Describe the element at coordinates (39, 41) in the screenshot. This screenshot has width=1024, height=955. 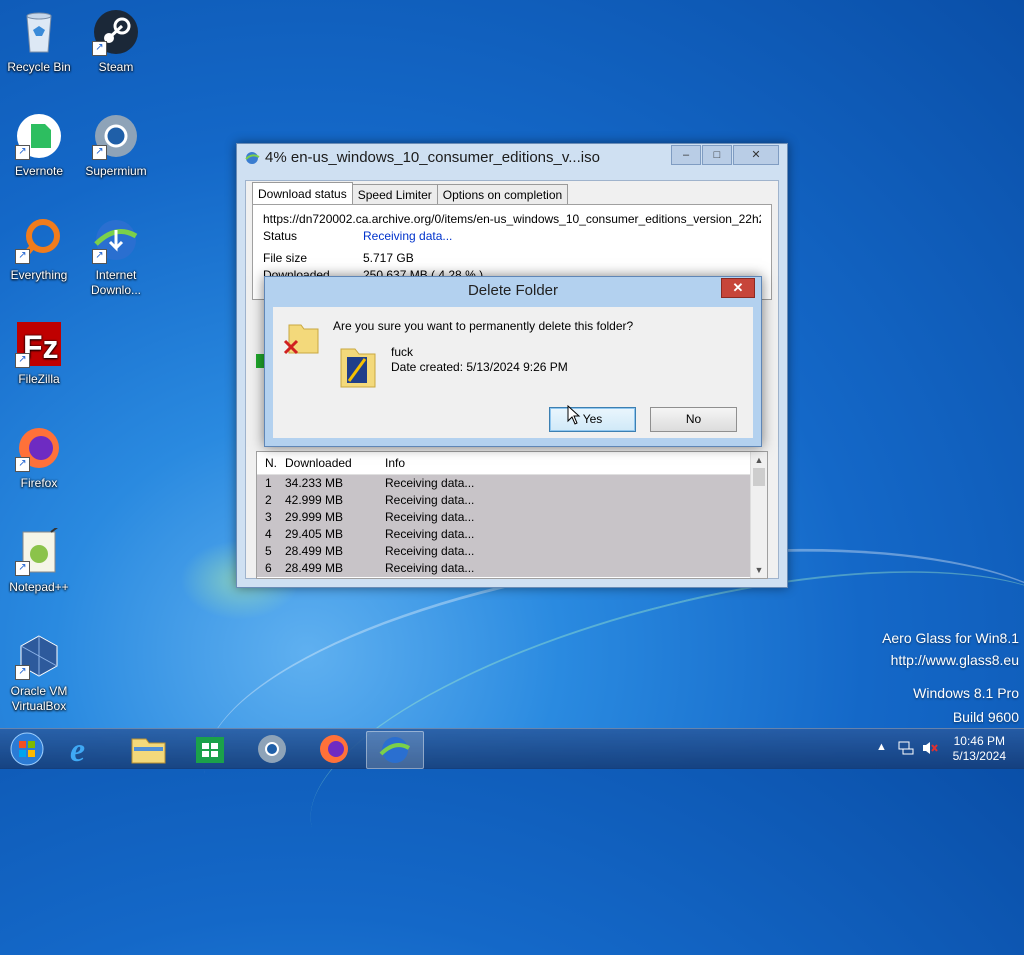
I see `desktop-icon-recycle-bin: Recycle Bin` at that location.